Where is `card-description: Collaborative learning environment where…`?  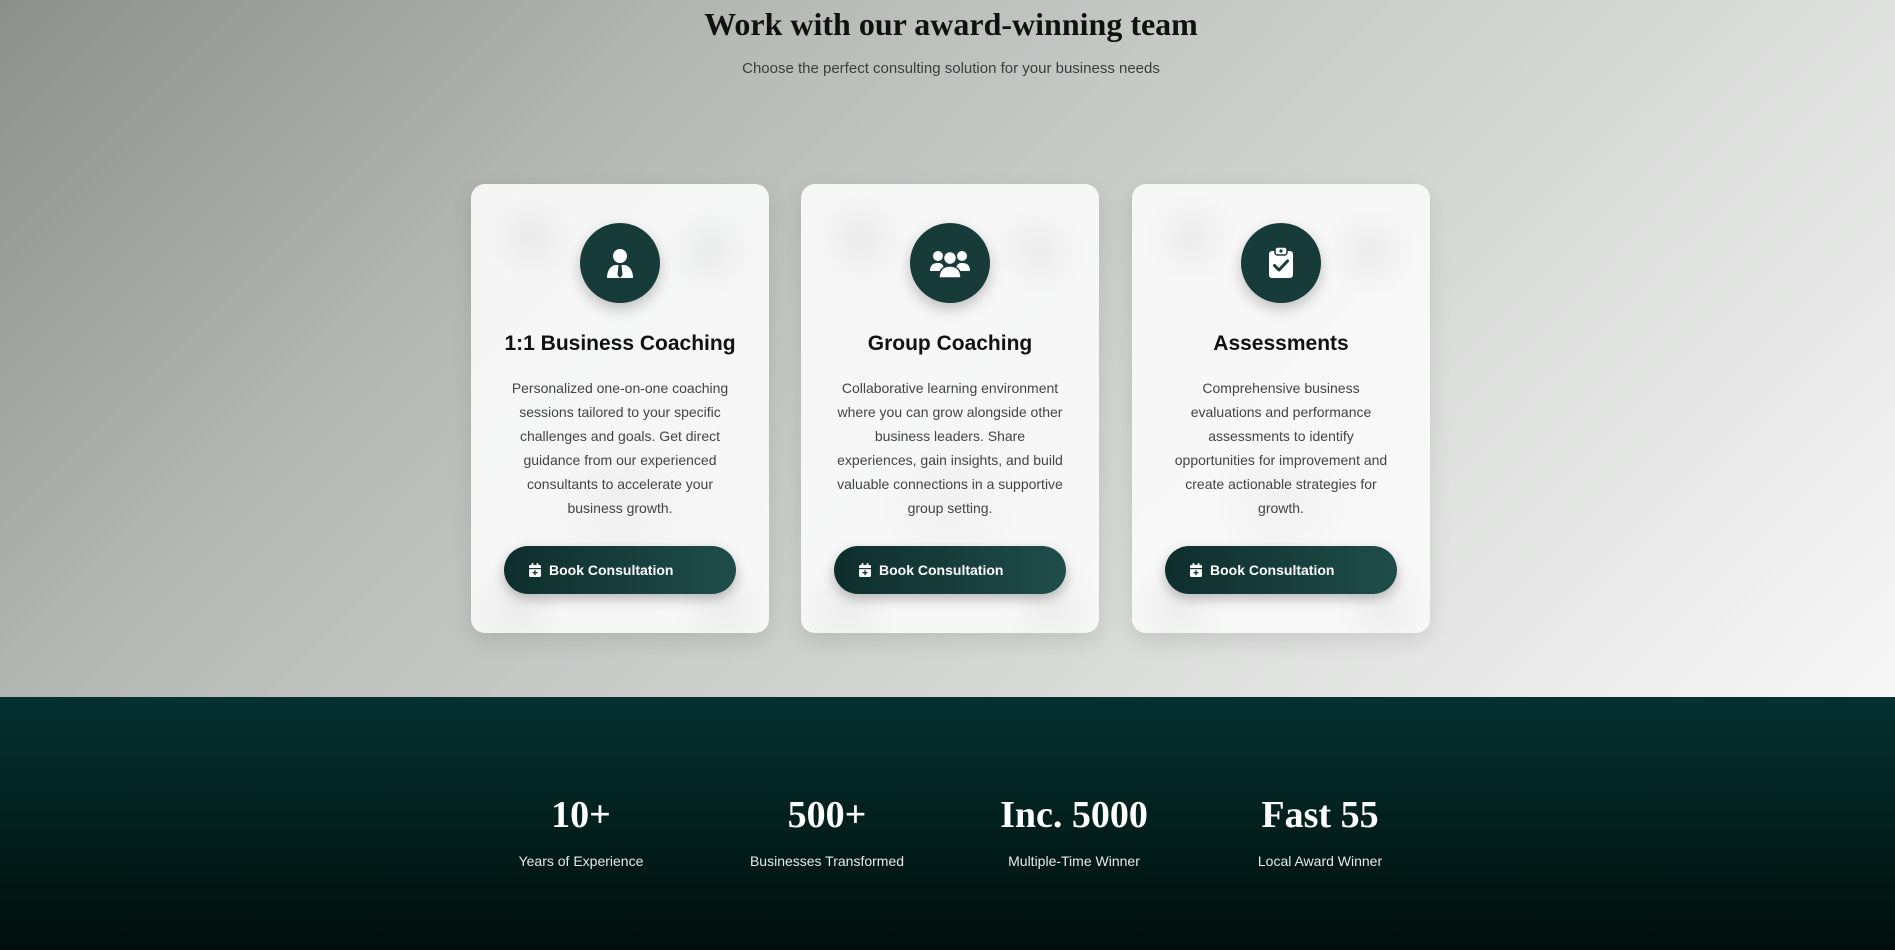
card-description: Collaborative learning environment where… is located at coordinates (950, 448).